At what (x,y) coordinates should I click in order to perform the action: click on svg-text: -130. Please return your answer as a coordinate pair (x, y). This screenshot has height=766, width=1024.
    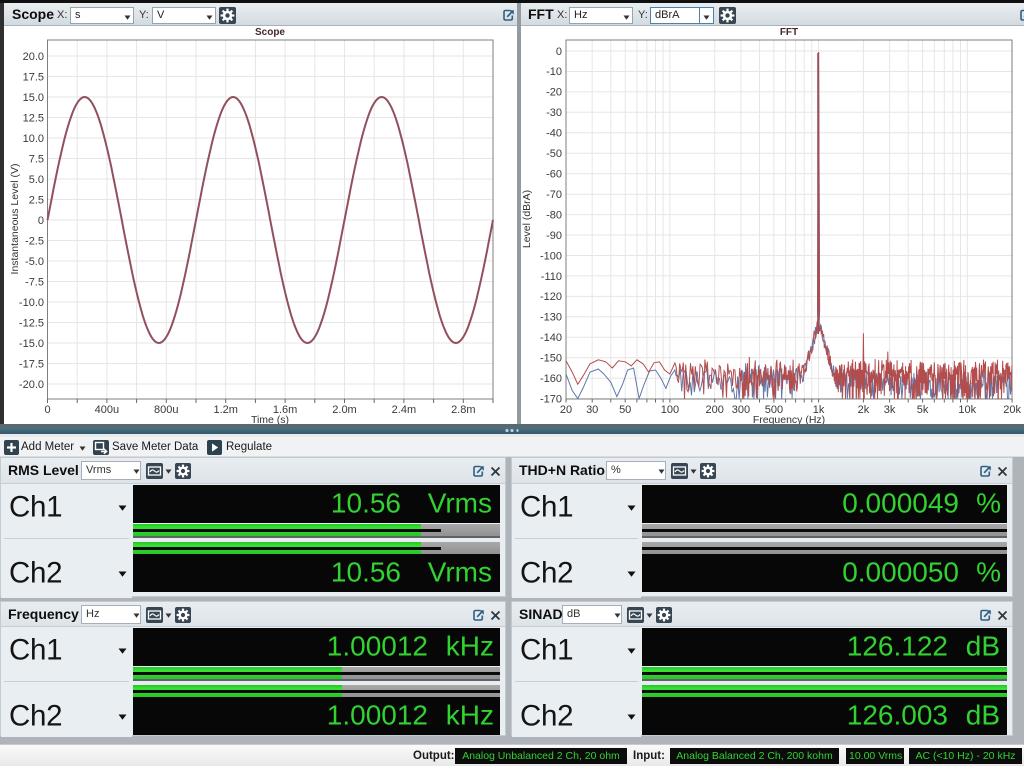
    Looking at the image, I should click on (551, 318).